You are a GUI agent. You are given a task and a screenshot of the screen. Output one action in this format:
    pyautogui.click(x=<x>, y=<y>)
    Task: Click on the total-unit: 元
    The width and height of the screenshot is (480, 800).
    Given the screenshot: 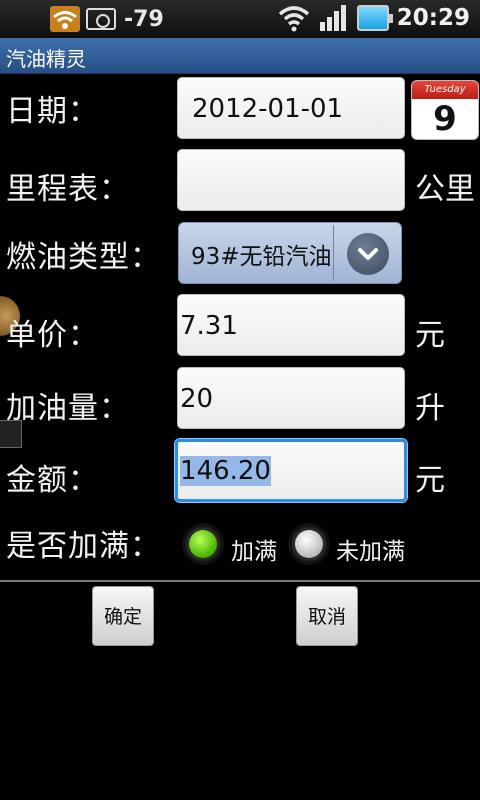 What is the action you would take?
    pyautogui.click(x=430, y=480)
    